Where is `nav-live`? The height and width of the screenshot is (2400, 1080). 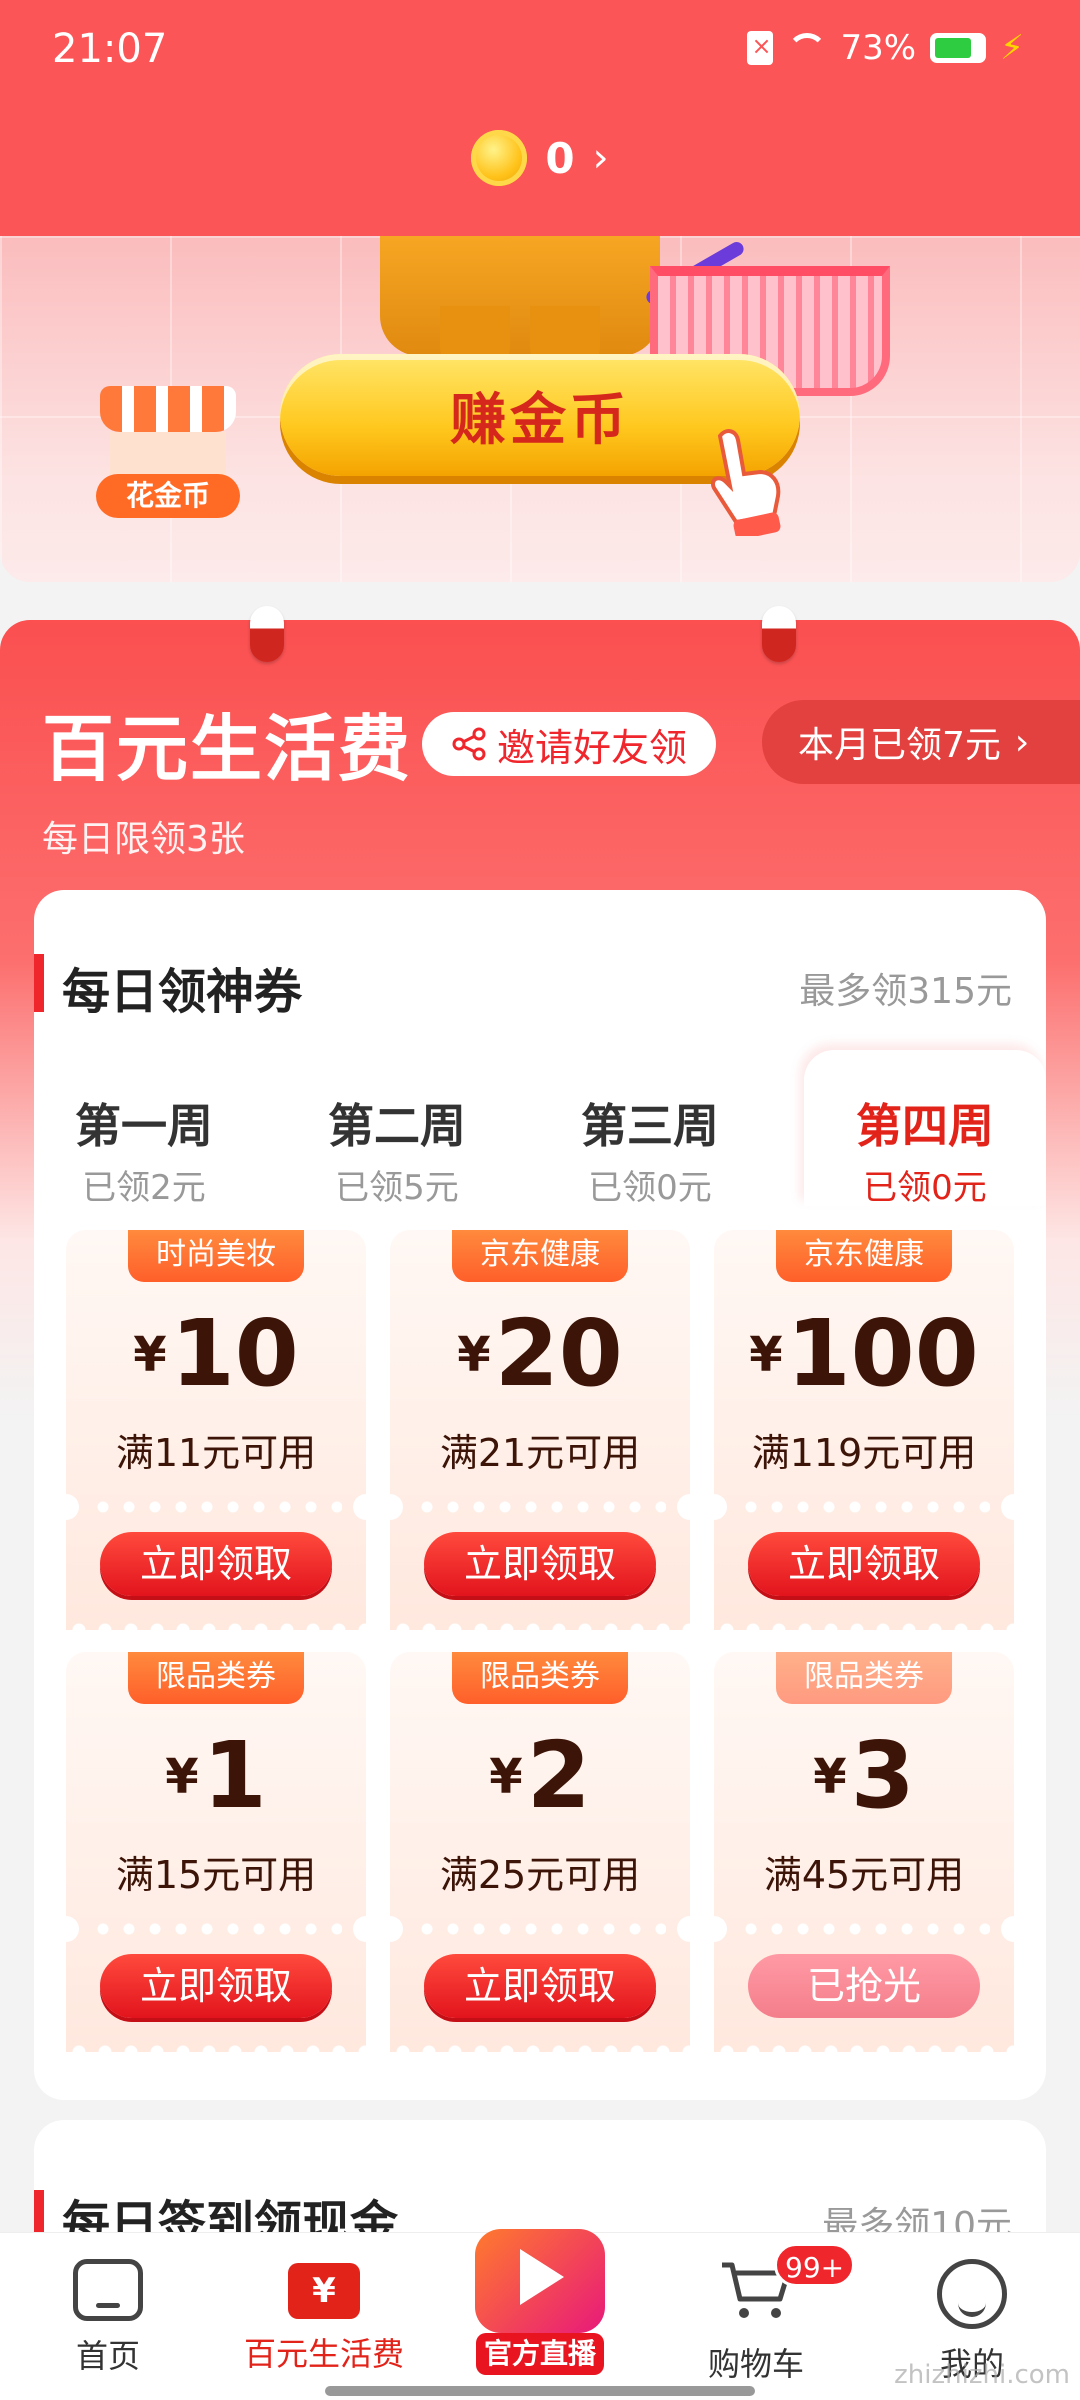
nav-live is located at coordinates (540, 2281).